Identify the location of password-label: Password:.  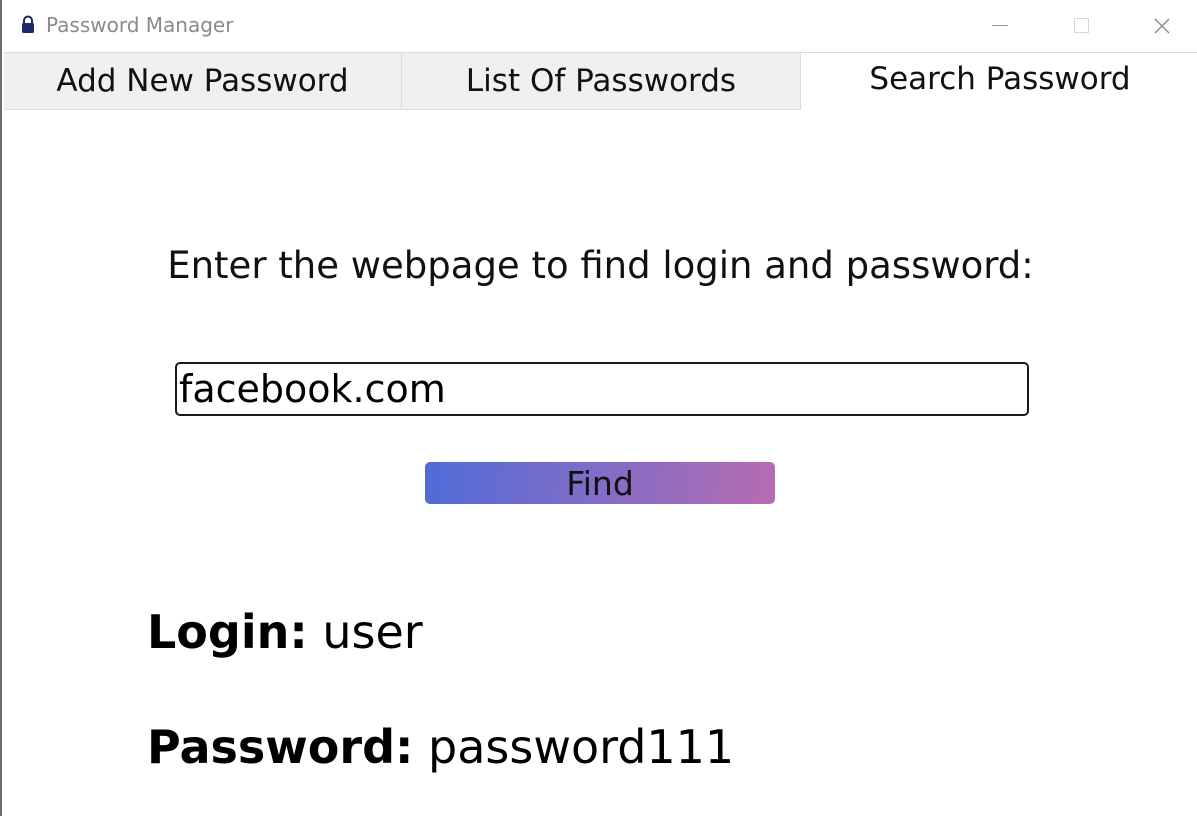
(280, 747).